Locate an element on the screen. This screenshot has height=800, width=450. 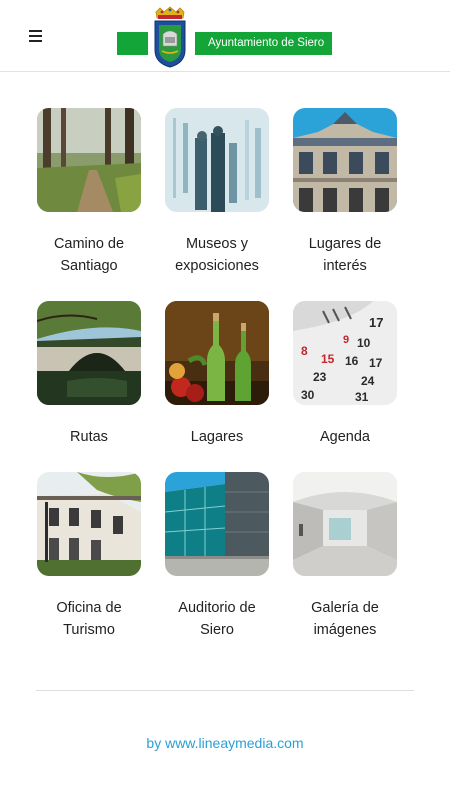
ayuntamiento-logo: Ayuntamiento de Siero is located at coordinates (224, 37).